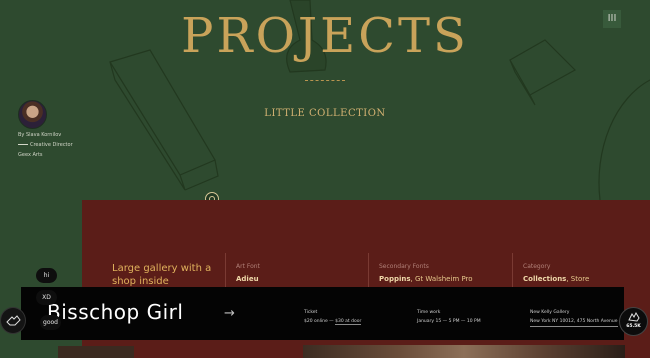  I want to click on like-count: 65.5K, so click(633, 326).